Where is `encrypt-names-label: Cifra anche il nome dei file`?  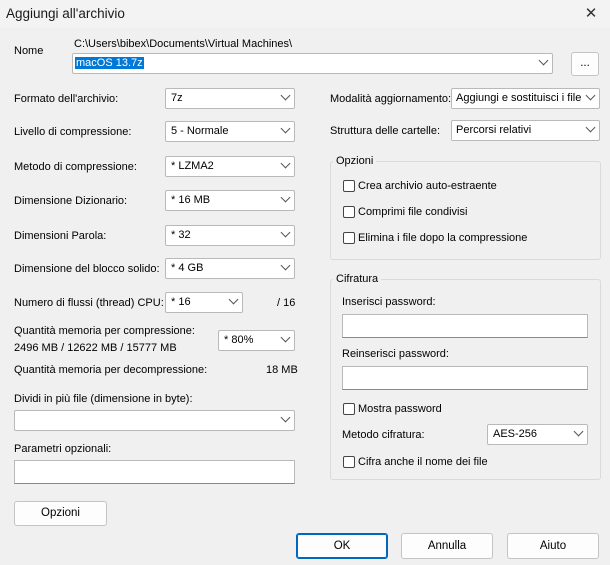
encrypt-names-label: Cifra anche il nome dei file is located at coordinates (423, 462).